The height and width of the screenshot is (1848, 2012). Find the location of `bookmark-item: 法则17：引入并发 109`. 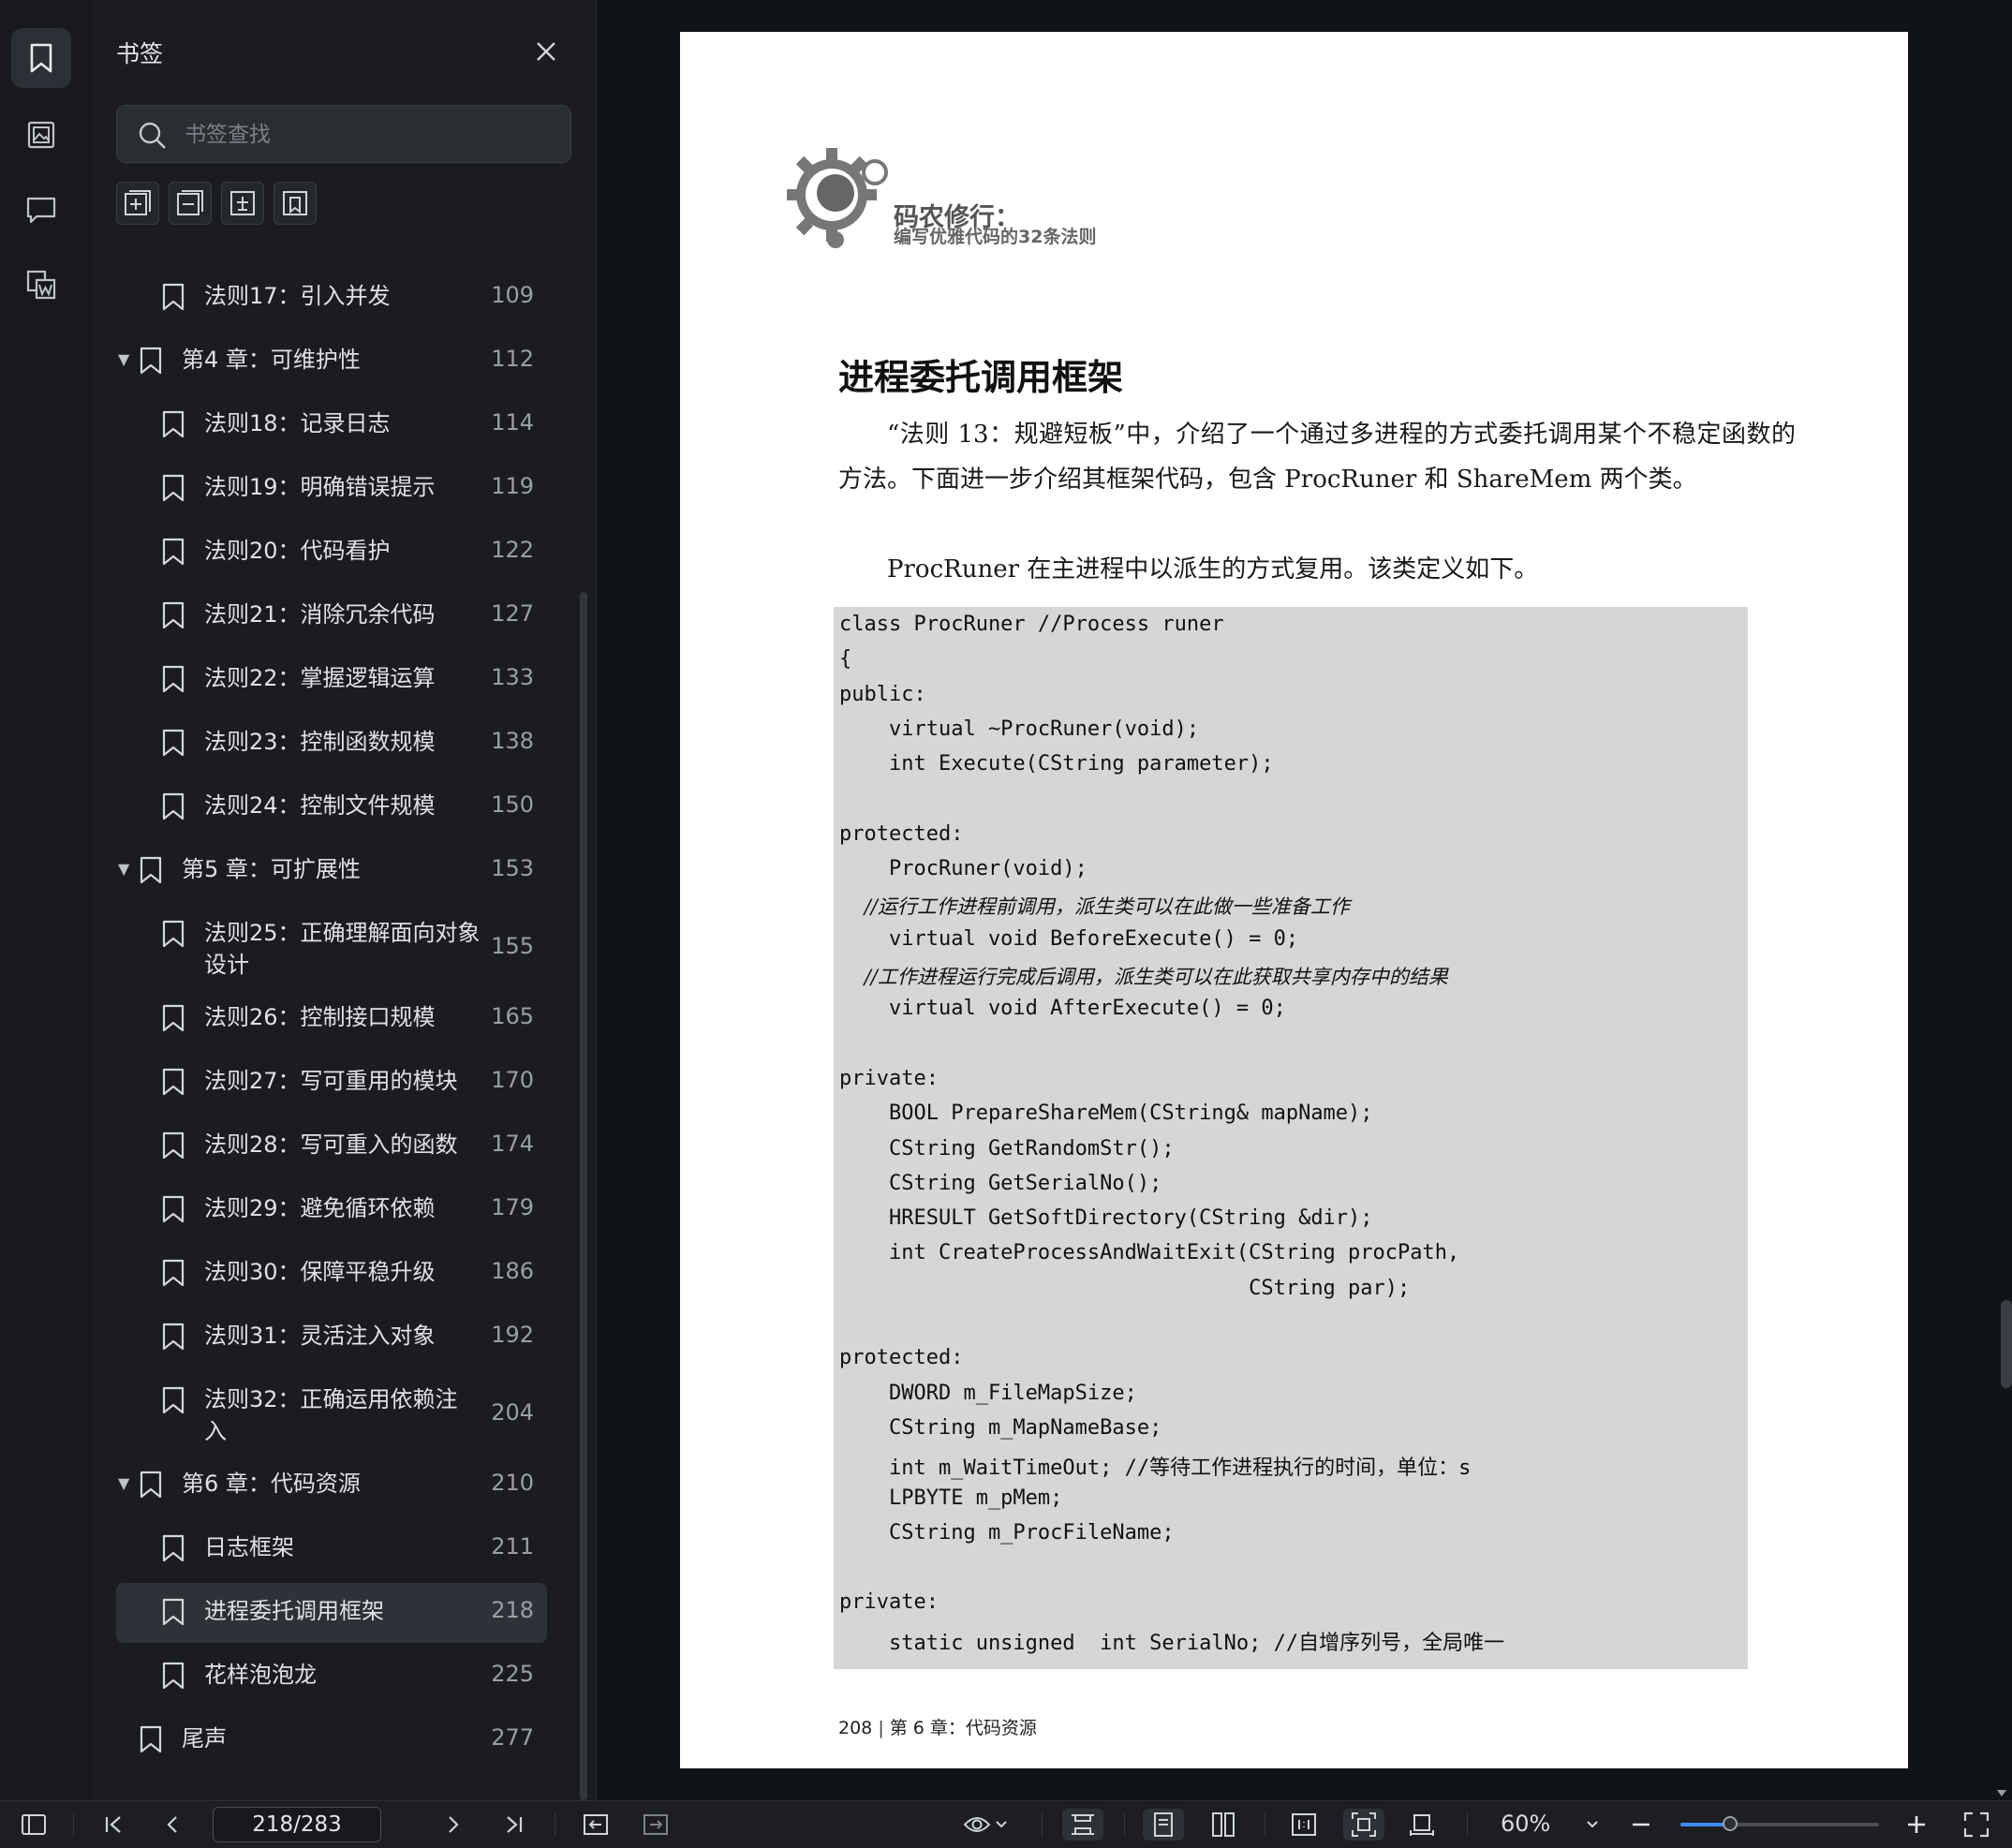

bookmark-item: 法则17：引入并发 109 is located at coordinates (331, 299).